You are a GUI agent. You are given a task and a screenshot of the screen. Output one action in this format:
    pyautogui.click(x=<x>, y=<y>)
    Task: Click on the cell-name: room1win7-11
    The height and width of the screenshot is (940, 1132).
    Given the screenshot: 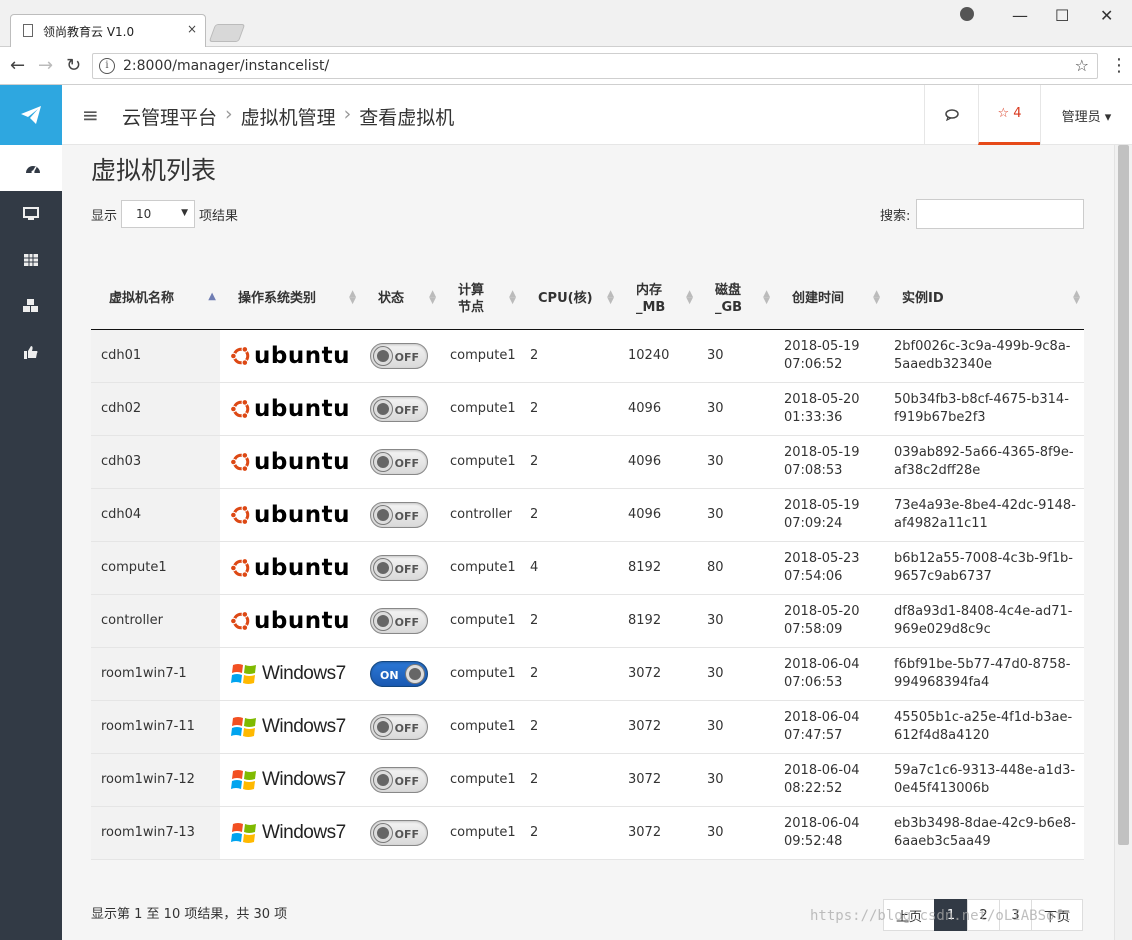 What is the action you would take?
    pyautogui.click(x=155, y=726)
    